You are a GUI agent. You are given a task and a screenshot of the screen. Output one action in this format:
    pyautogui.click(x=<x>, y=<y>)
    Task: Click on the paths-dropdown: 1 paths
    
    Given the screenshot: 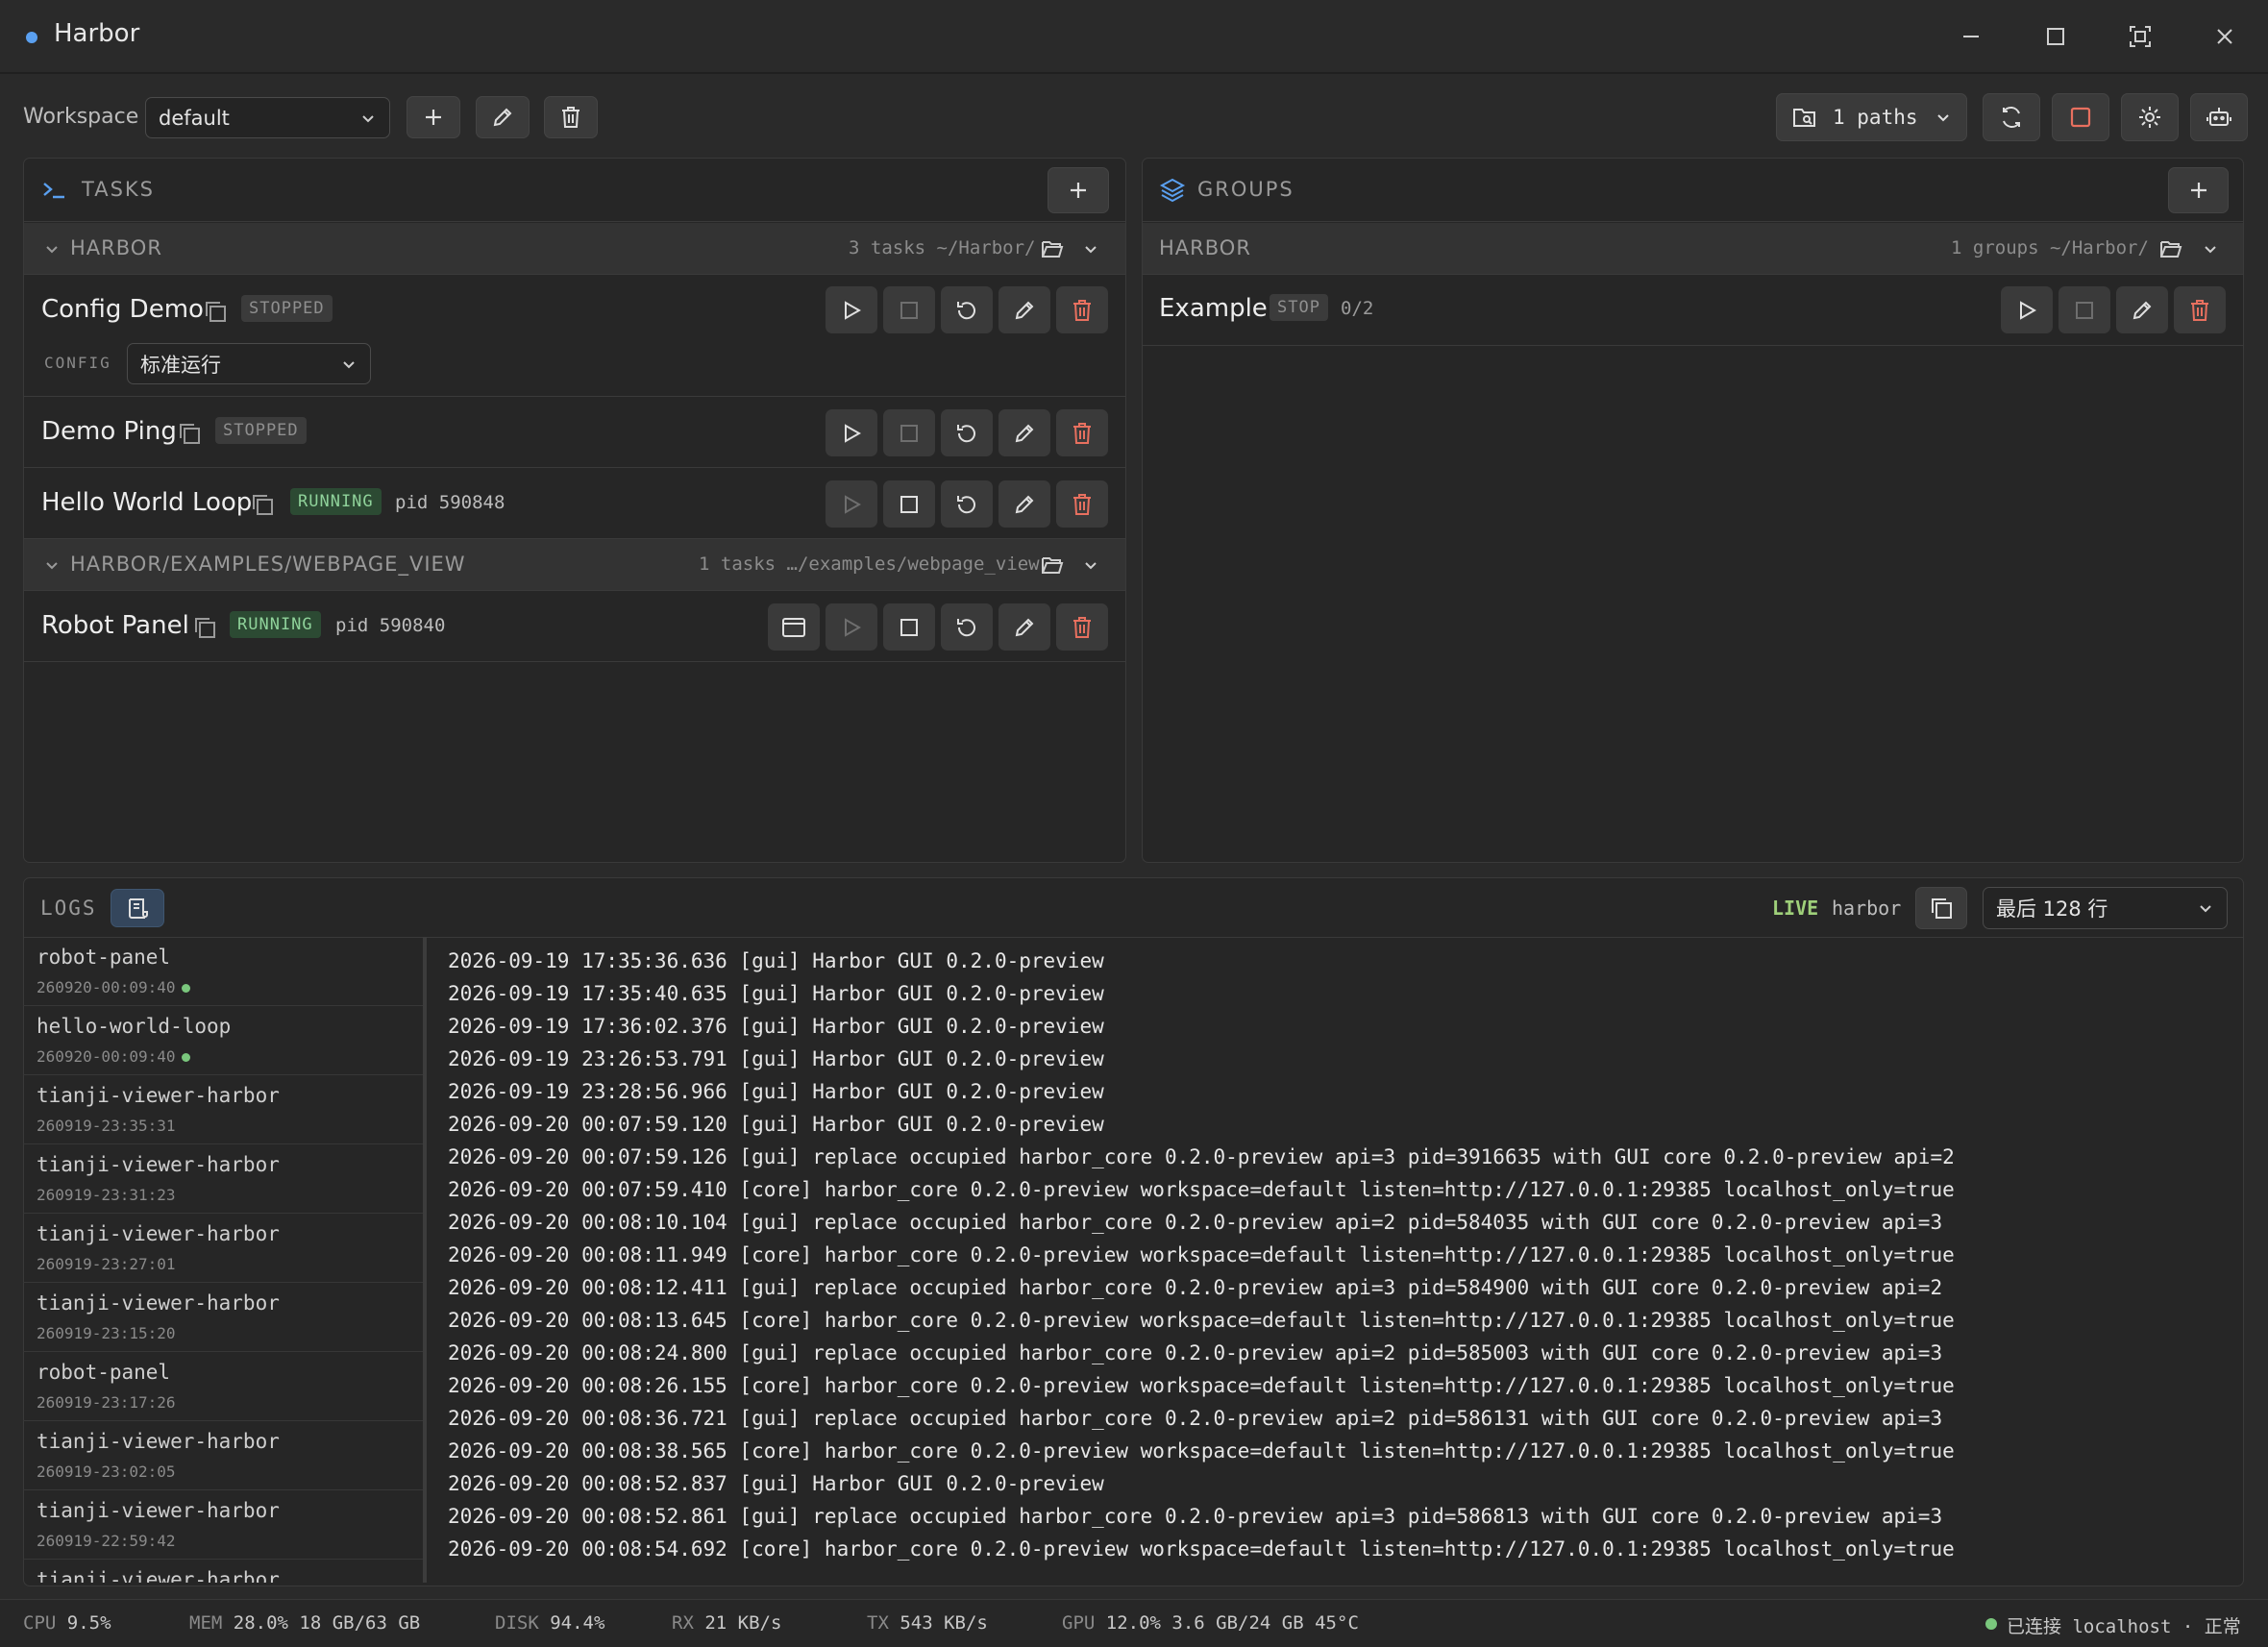 What is the action you would take?
    pyautogui.click(x=1871, y=117)
    